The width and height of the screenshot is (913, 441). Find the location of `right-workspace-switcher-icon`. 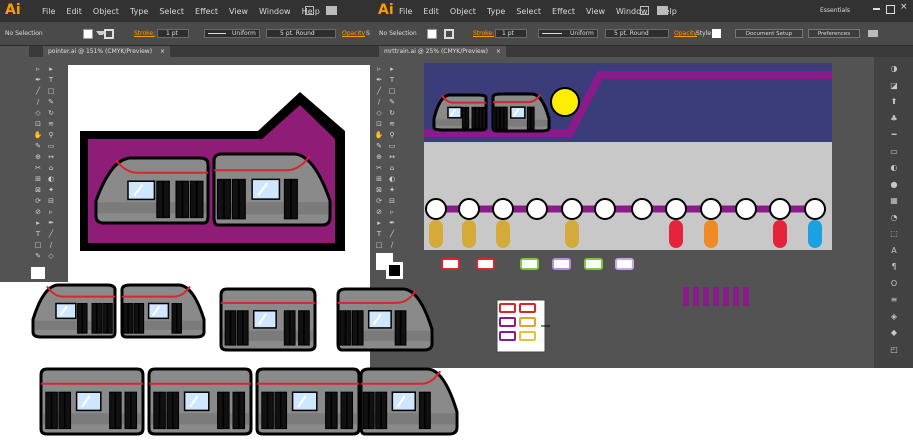

right-workspace-switcher-icon is located at coordinates (662, 10).